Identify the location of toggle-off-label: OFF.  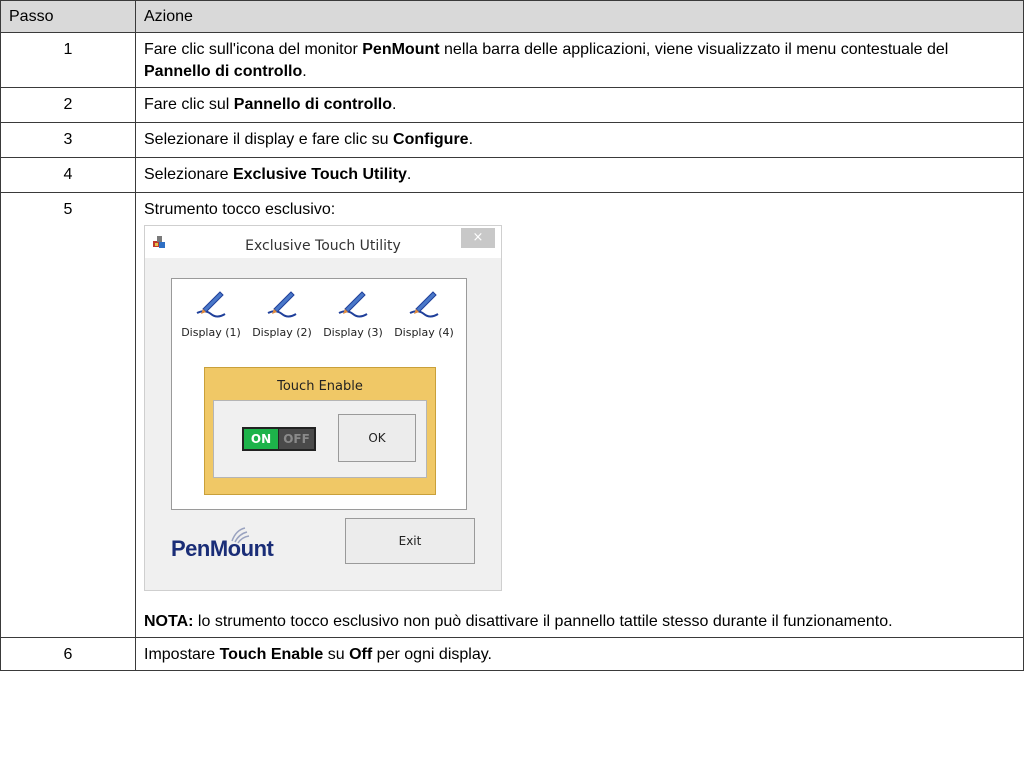
(296, 439).